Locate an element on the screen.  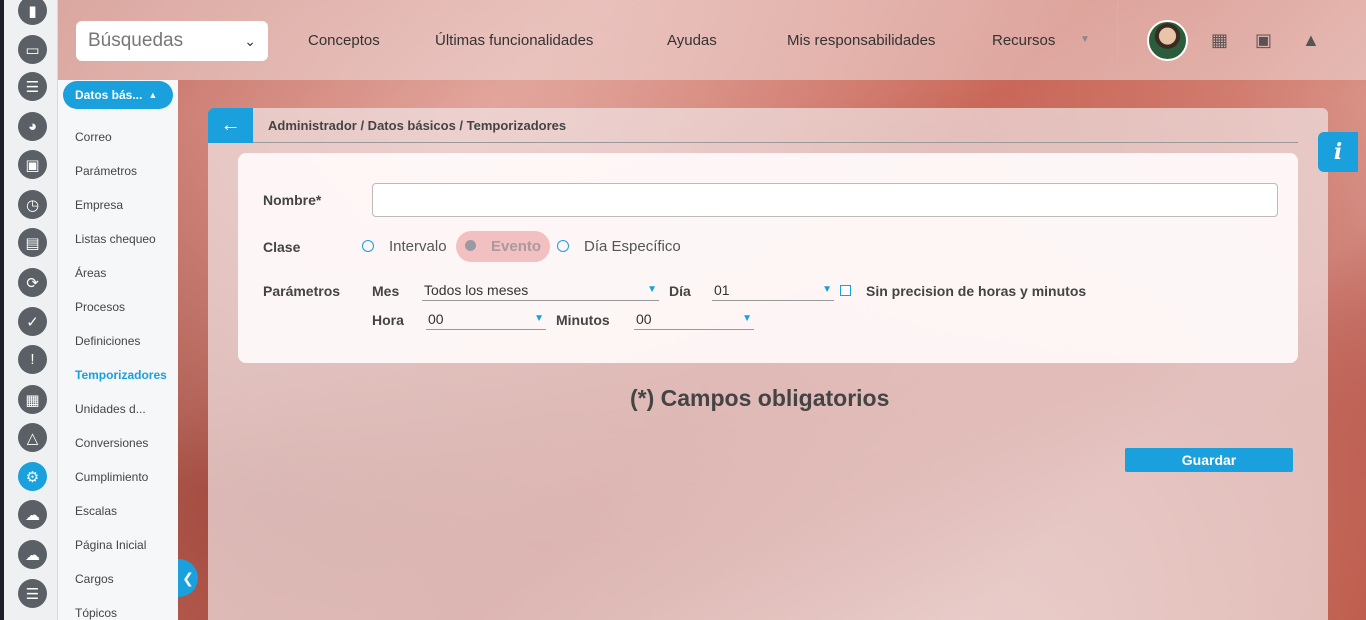
avatar is located at coordinates (1167, 40).